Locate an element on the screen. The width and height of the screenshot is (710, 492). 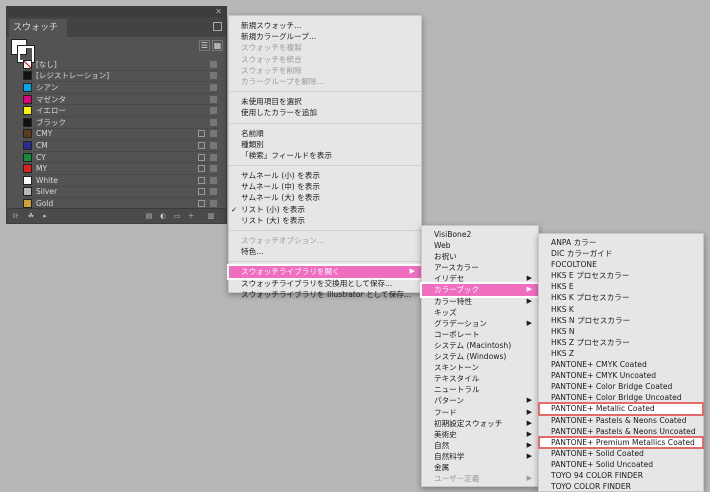
color-book-item: DIC カラーガイド is located at coordinates (621, 253).